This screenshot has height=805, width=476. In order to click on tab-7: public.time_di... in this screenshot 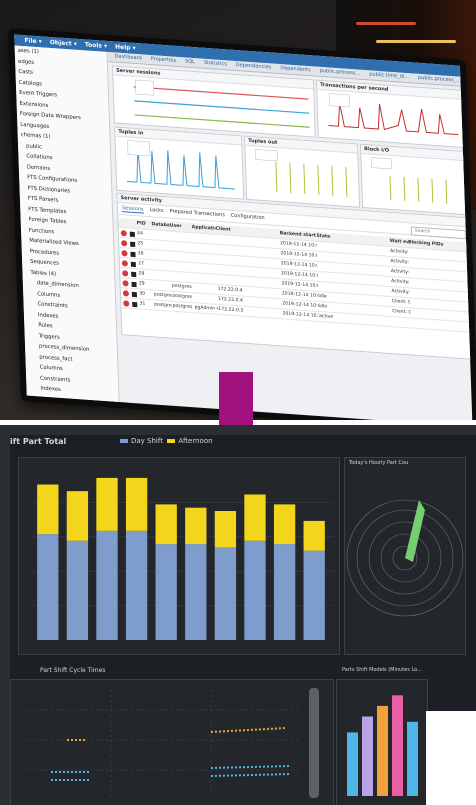, I will do `click(389, 76)`.